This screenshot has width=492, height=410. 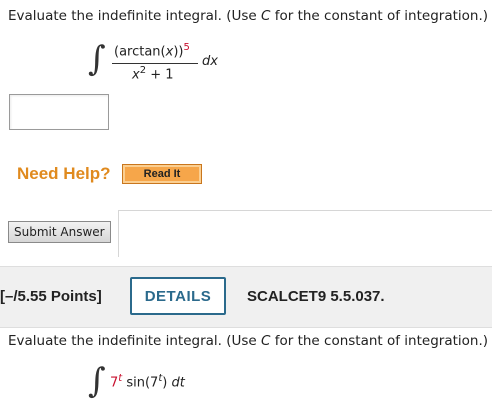 I want to click on need-help-label: Need Help?, so click(x=64, y=173).